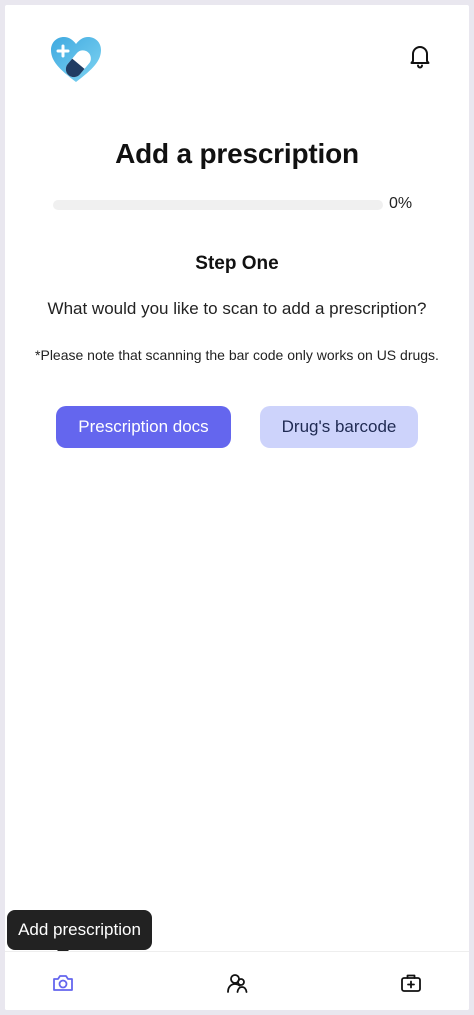 This screenshot has width=474, height=1015. Describe the element at coordinates (76, 60) in the screenshot. I see `heart-pill-logo-icon` at that location.